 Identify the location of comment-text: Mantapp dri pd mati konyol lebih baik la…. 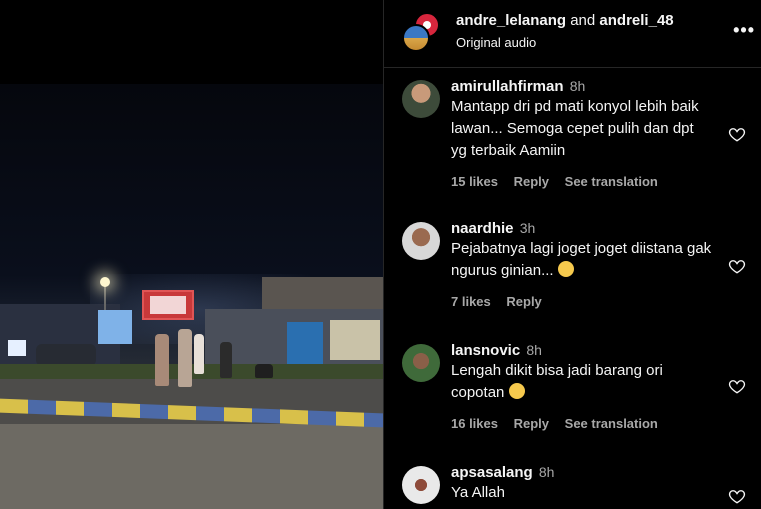
(575, 128).